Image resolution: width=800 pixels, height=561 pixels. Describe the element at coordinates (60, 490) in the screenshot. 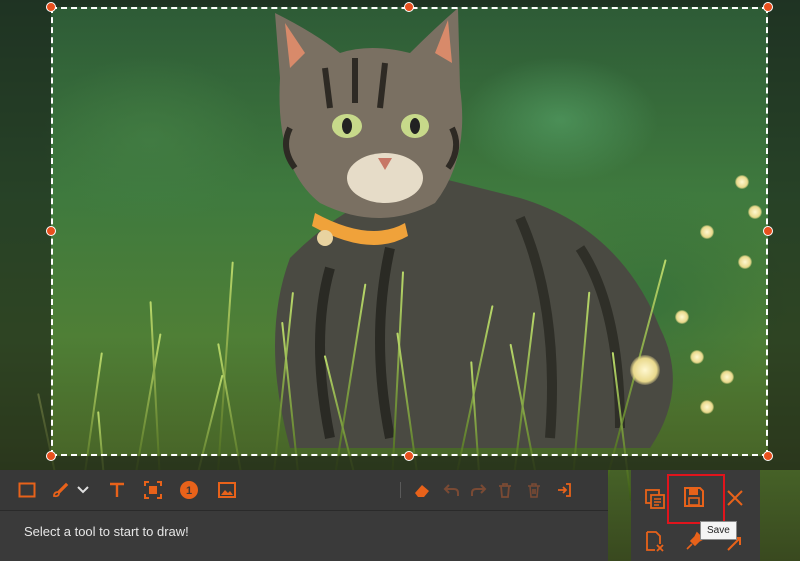

I see `brush-icon` at that location.